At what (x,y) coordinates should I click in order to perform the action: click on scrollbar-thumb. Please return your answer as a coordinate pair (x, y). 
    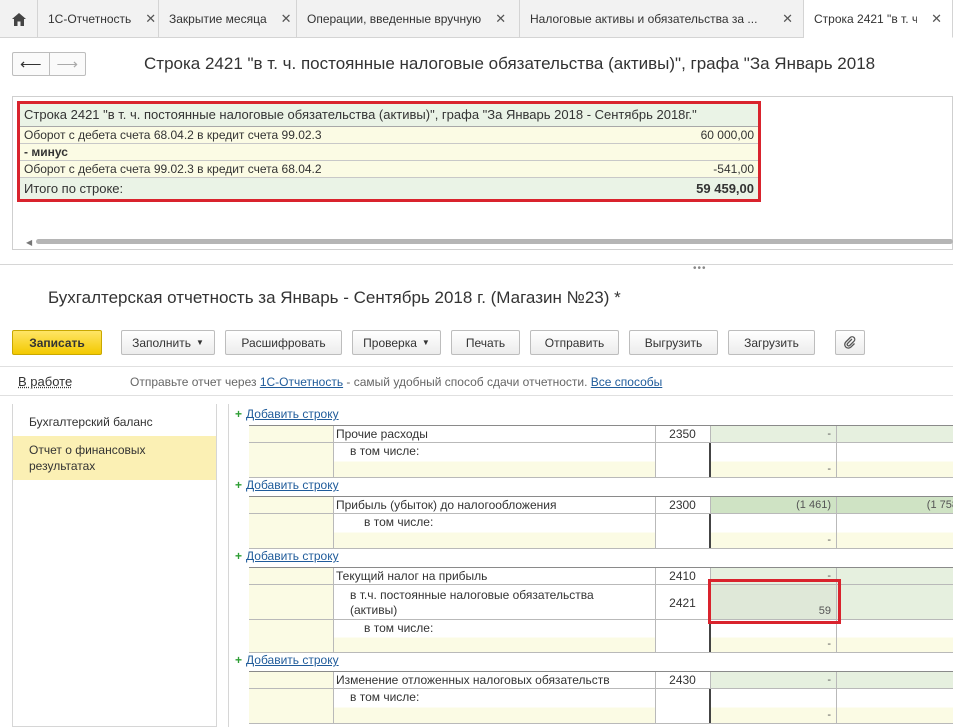
    Looking at the image, I should click on (494, 241).